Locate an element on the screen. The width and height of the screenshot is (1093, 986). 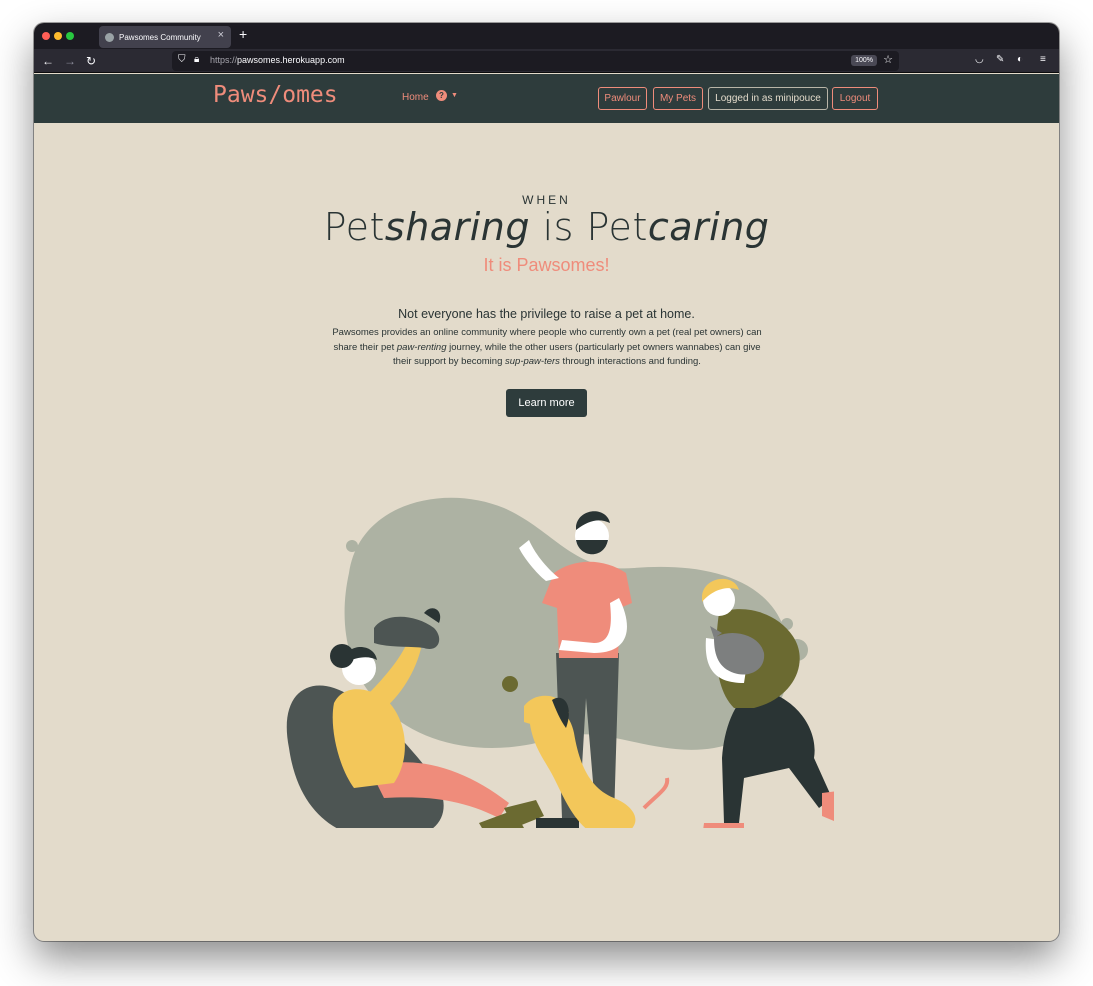
tab-strip: Pawsomes Community × + is located at coordinates (546, 36).